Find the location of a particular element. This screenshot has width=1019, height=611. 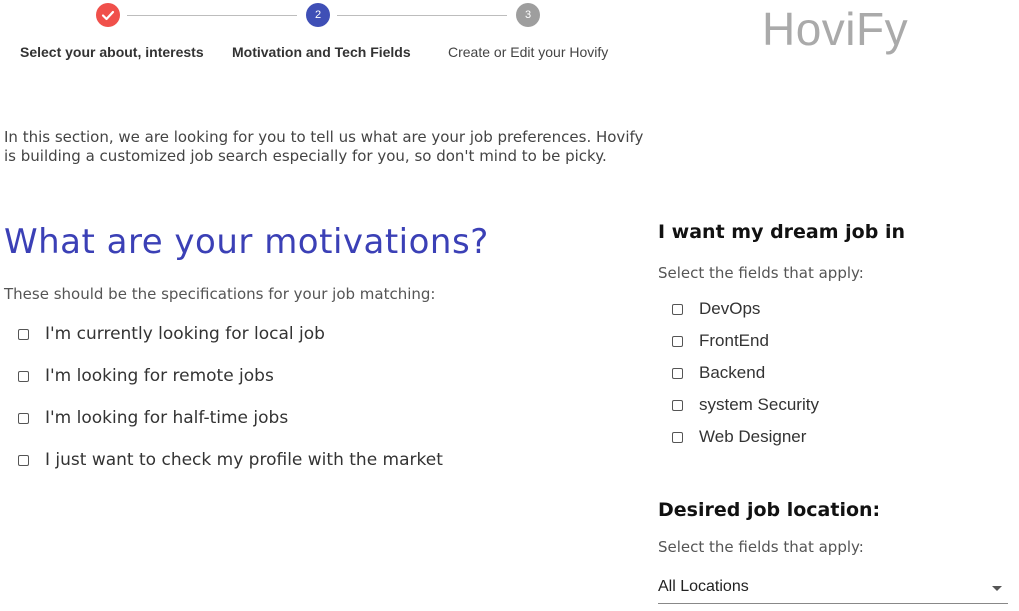

fields-heading: I want my dream job in is located at coordinates (781, 232).